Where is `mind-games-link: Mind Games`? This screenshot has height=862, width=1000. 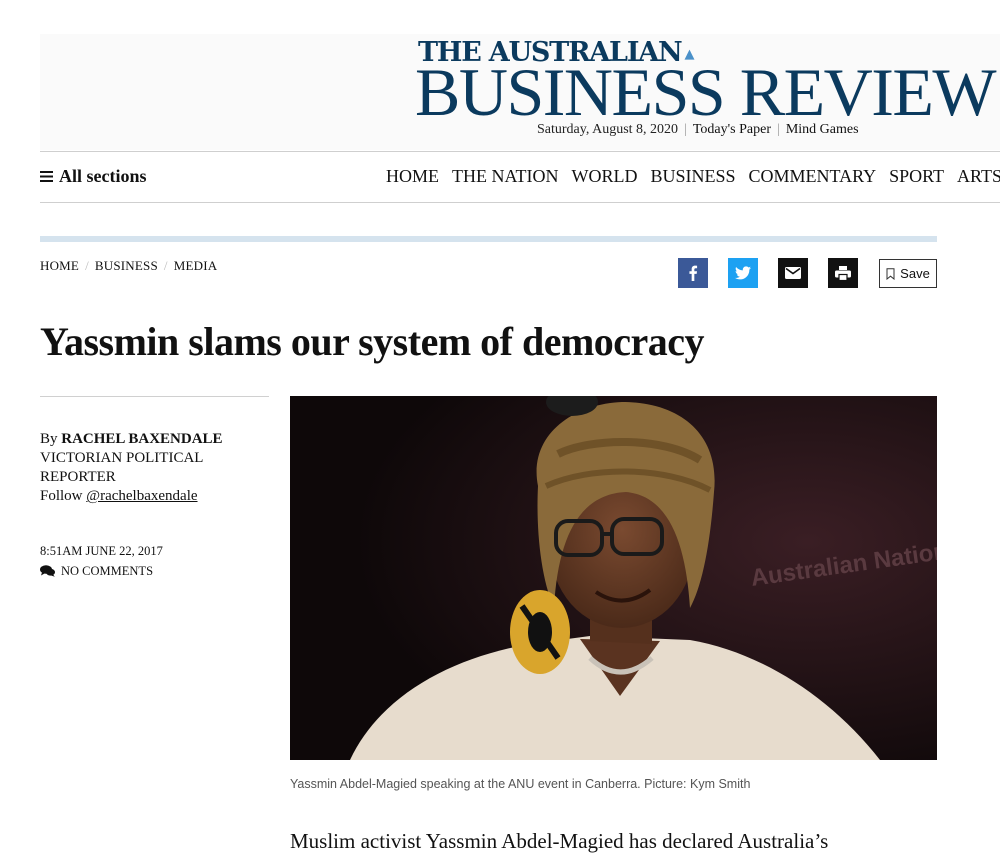 mind-games-link: Mind Games is located at coordinates (822, 129).